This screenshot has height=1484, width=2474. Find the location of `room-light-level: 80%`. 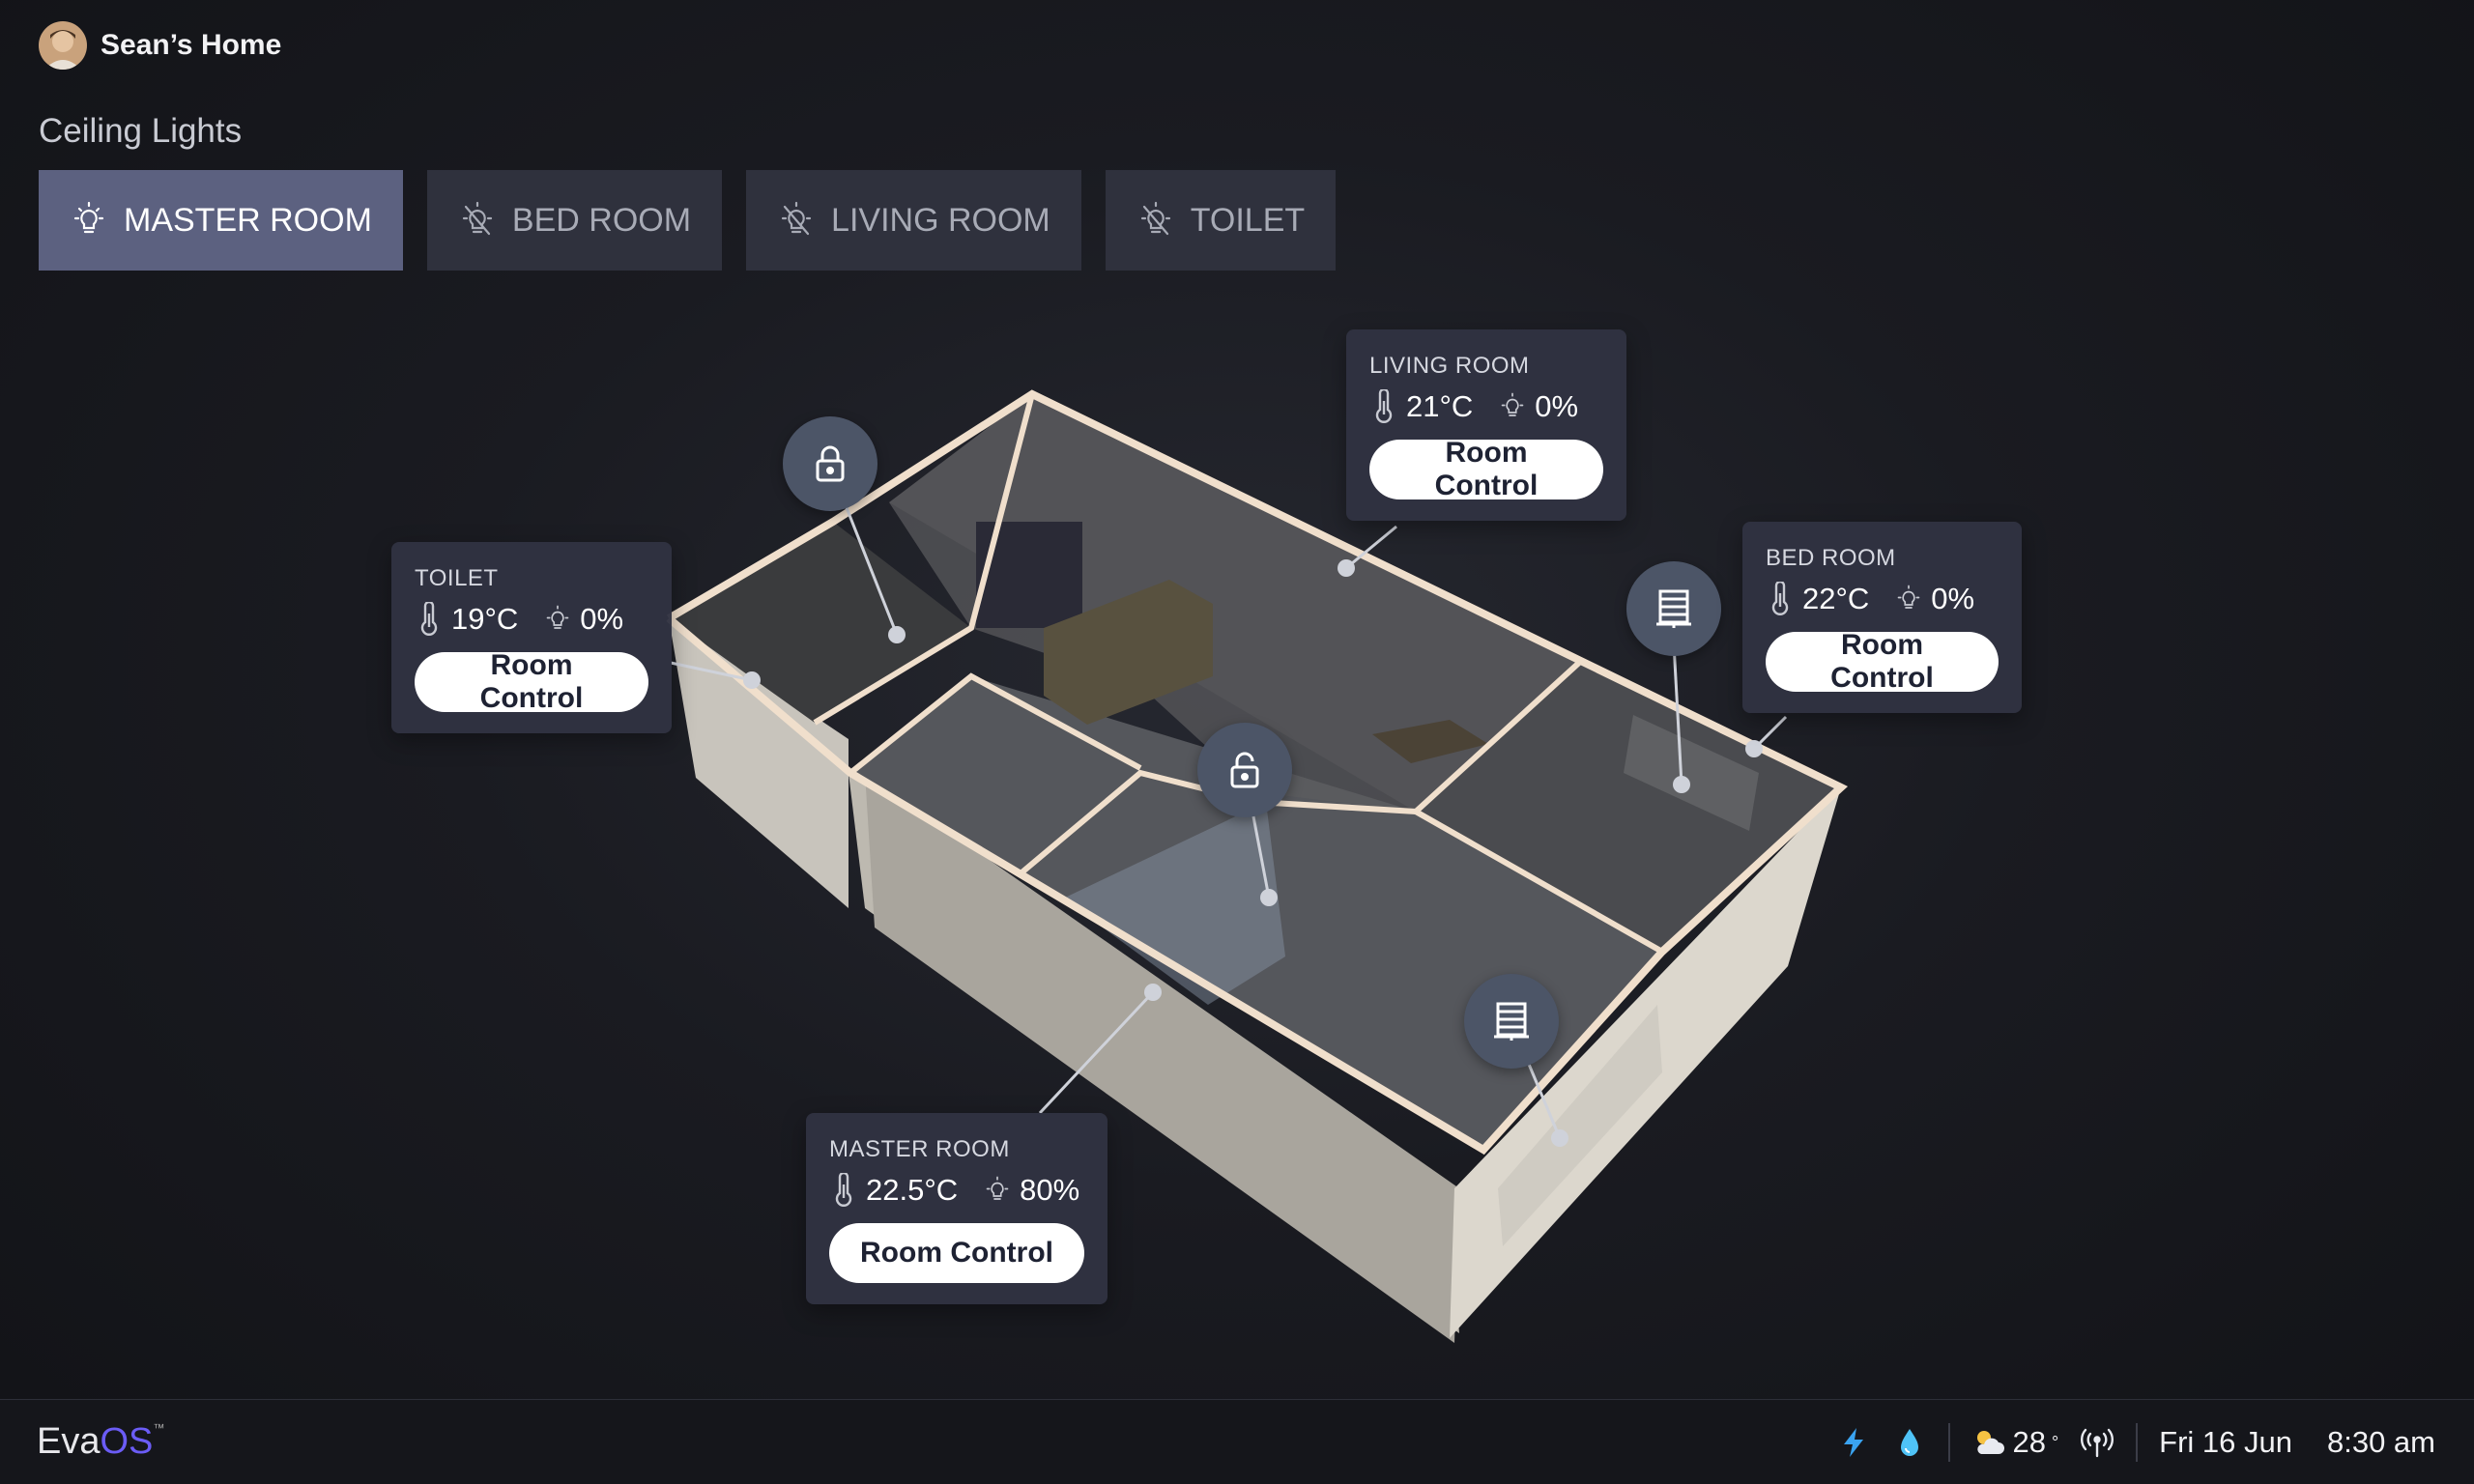

room-light-level: 80% is located at coordinates (1050, 1190).